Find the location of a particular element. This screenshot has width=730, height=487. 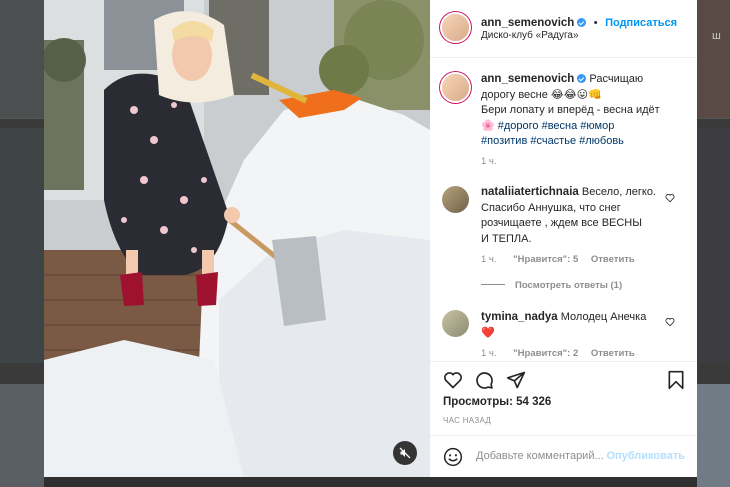

caption-emoji: 🌸 is located at coordinates (488, 125).